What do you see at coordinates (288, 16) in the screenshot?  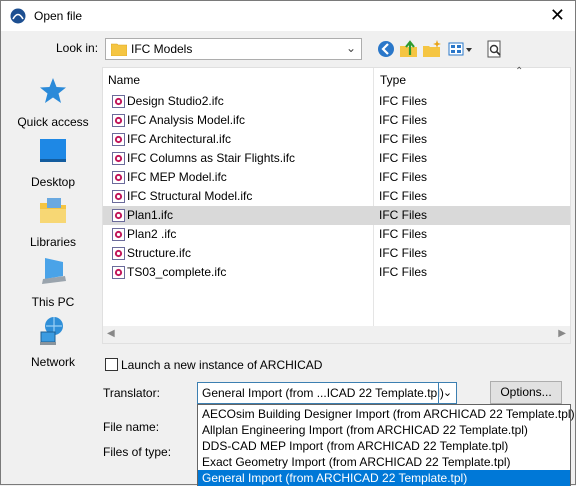 I see `title-bar: Open file ✕` at bounding box center [288, 16].